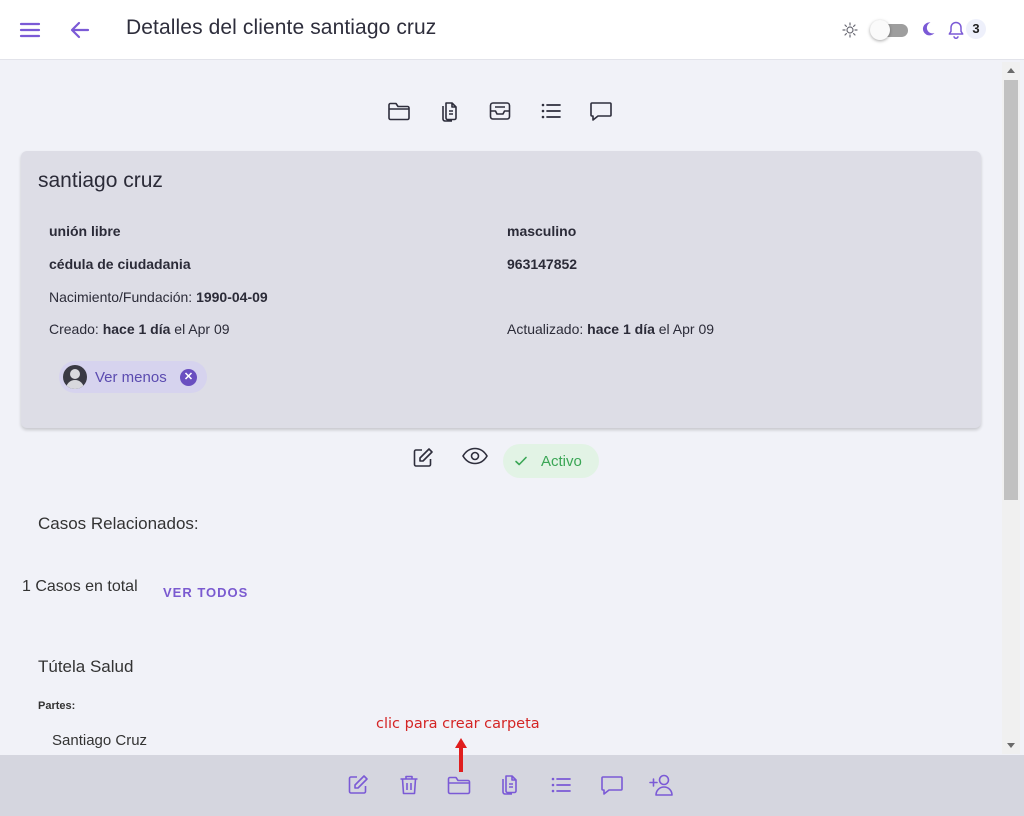  I want to click on gender: masculino, so click(542, 231).